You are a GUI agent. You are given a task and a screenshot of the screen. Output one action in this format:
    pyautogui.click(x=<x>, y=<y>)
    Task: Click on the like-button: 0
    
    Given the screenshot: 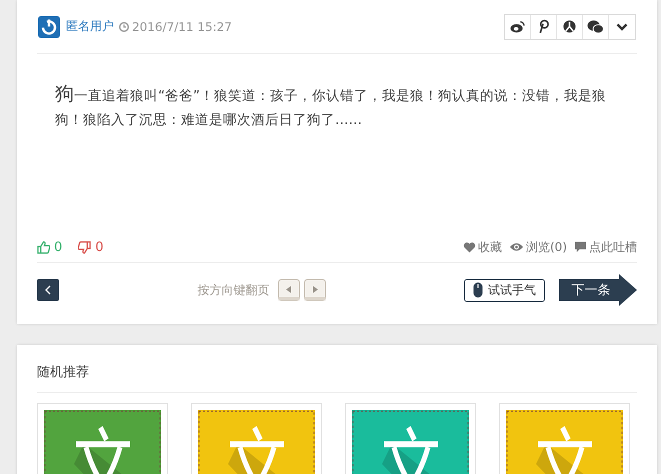 What is the action you would take?
    pyautogui.click(x=49, y=247)
    